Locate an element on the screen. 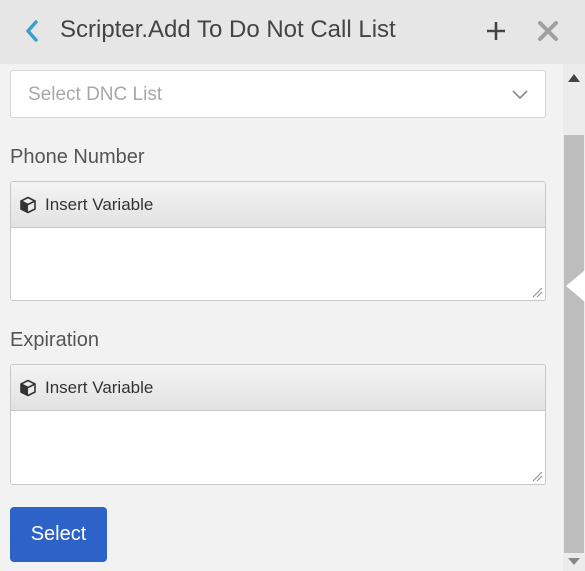 Image resolution: width=585 pixels, height=571 pixels. chevron-left-icon is located at coordinates (32, 31).